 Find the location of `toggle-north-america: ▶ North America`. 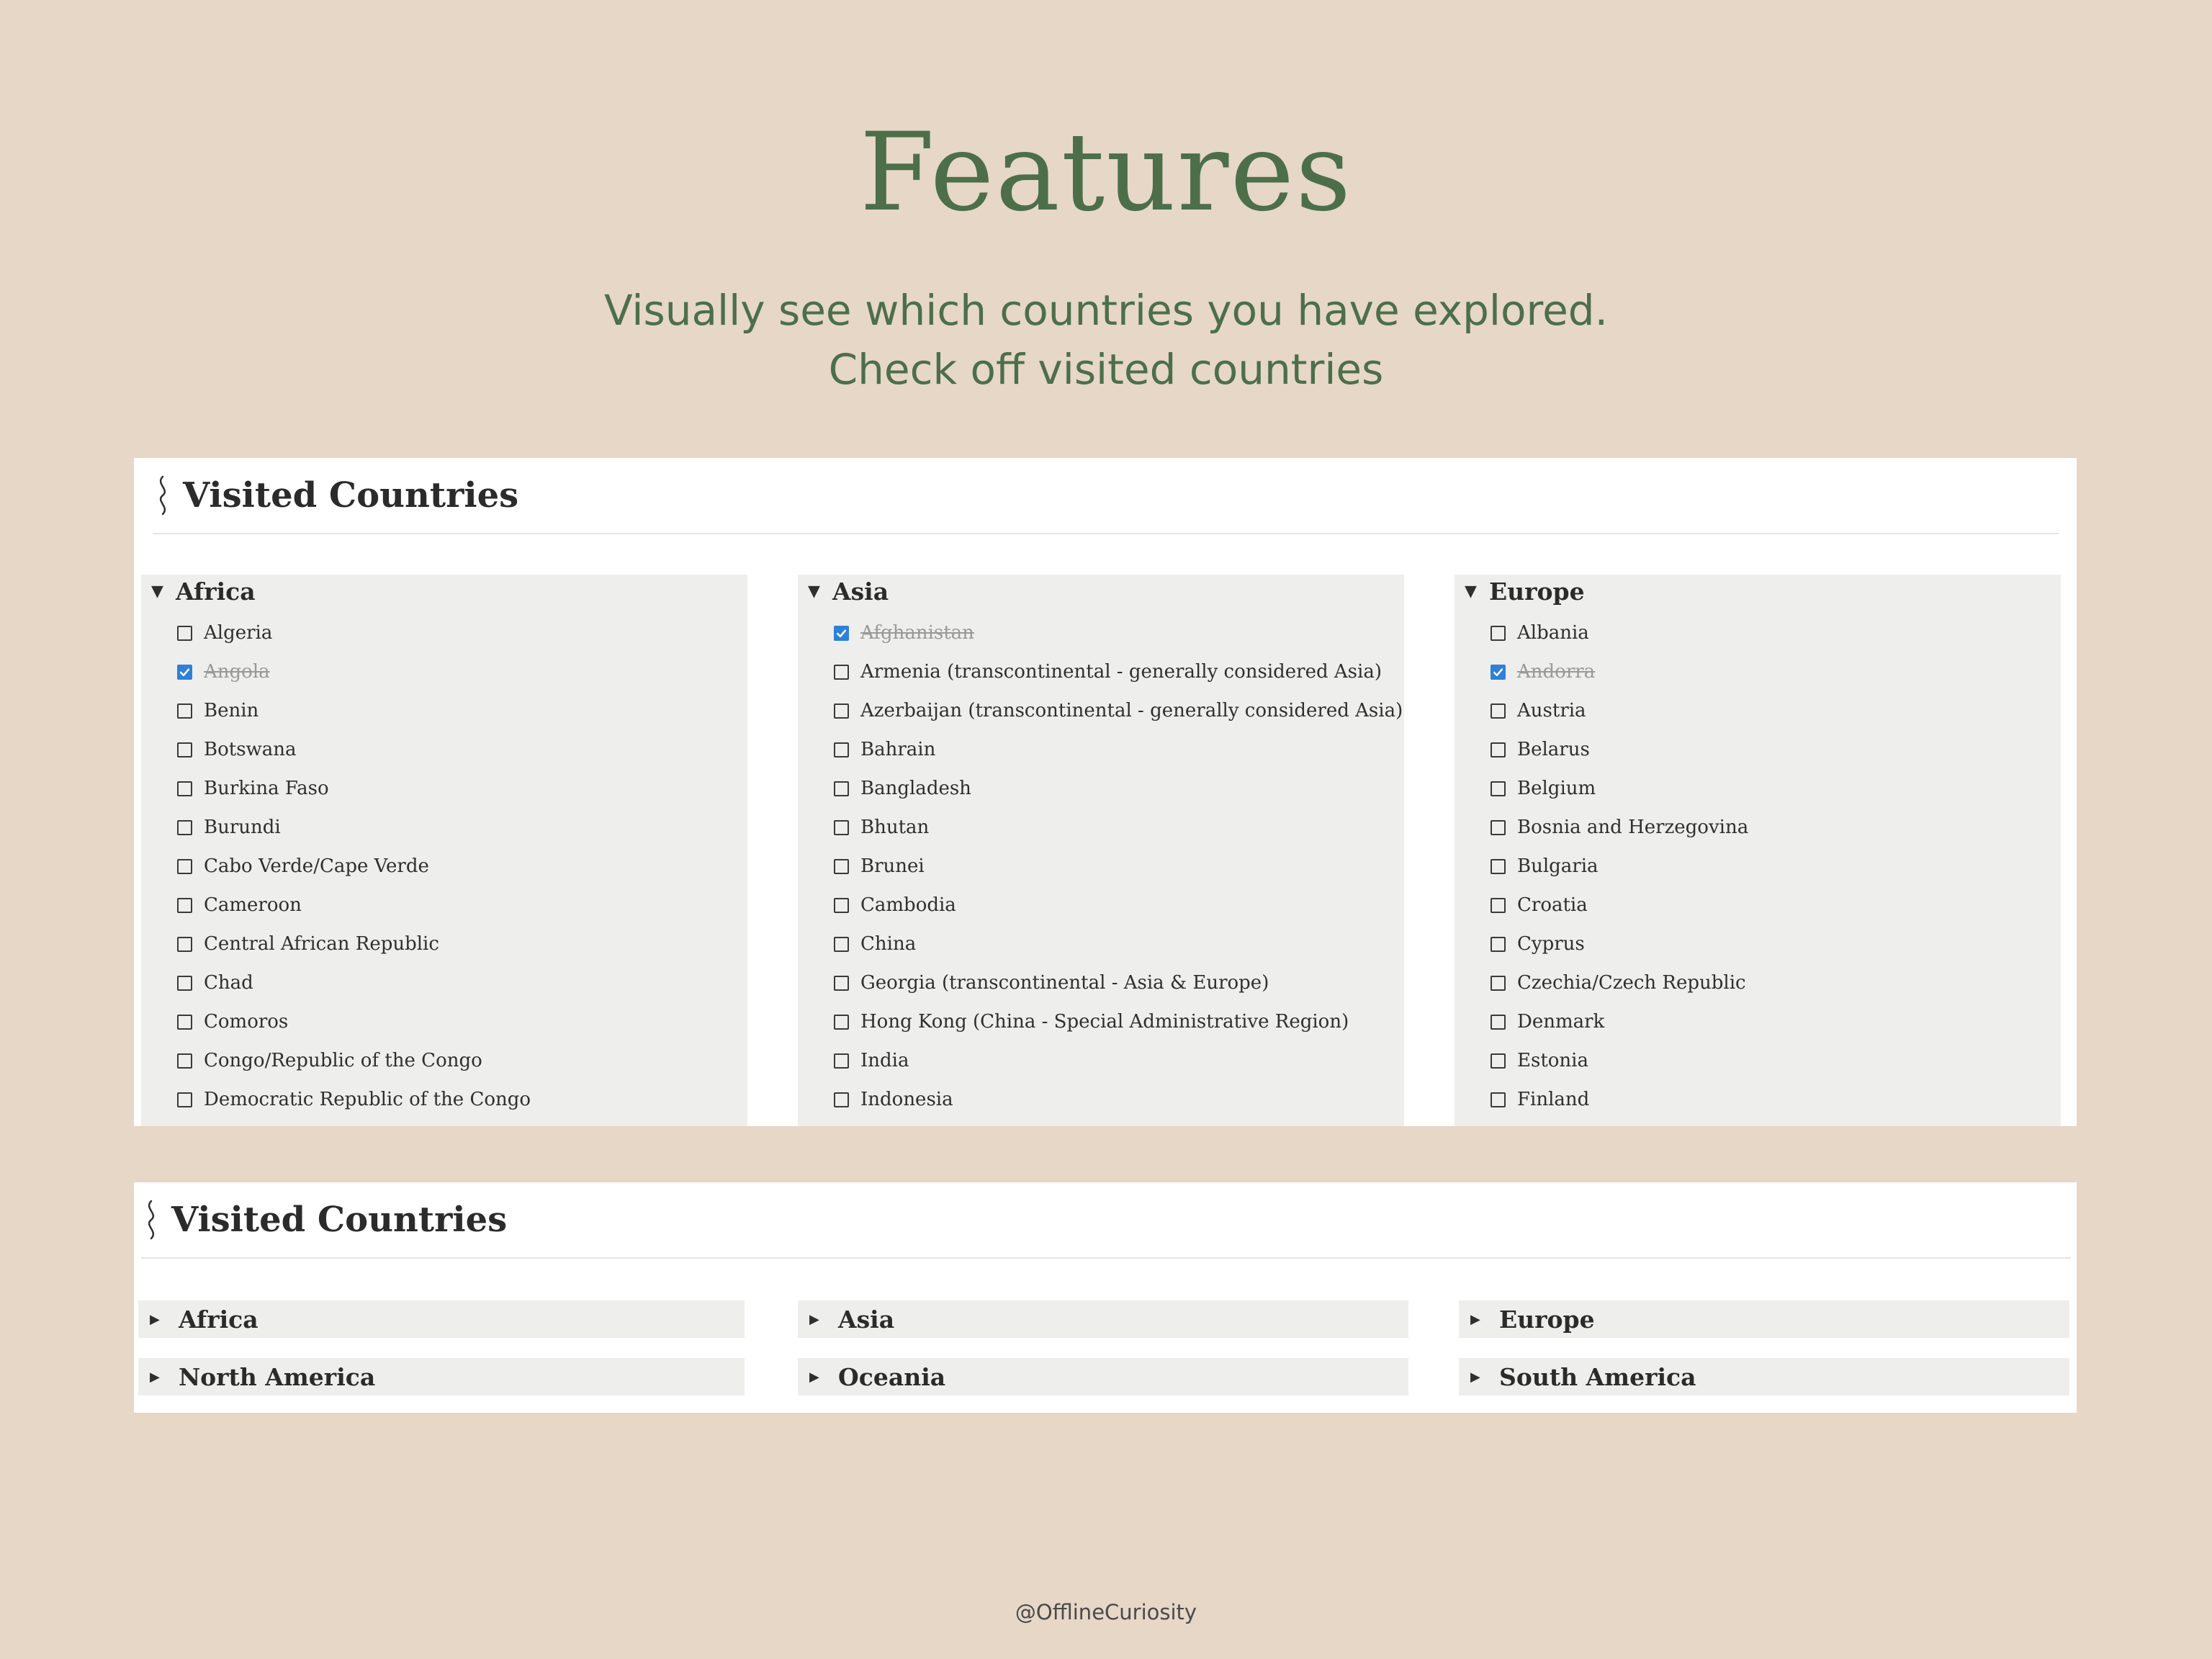

toggle-north-america: ▶ North America is located at coordinates (441, 1376).